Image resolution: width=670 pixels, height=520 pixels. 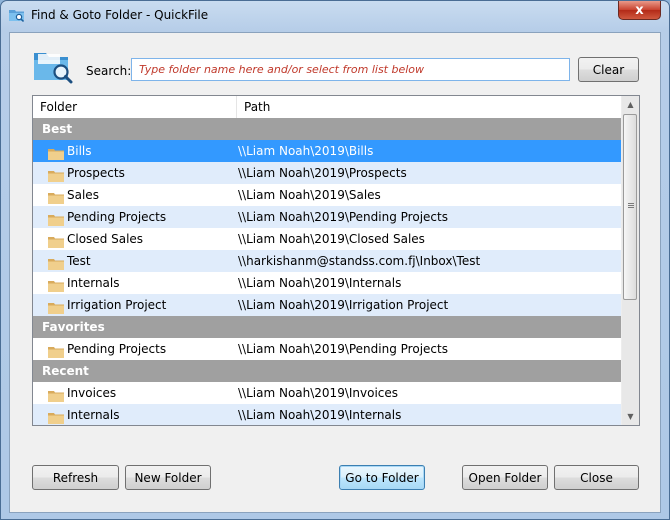 I want to click on folder-search-icon, so click(x=17, y=16).